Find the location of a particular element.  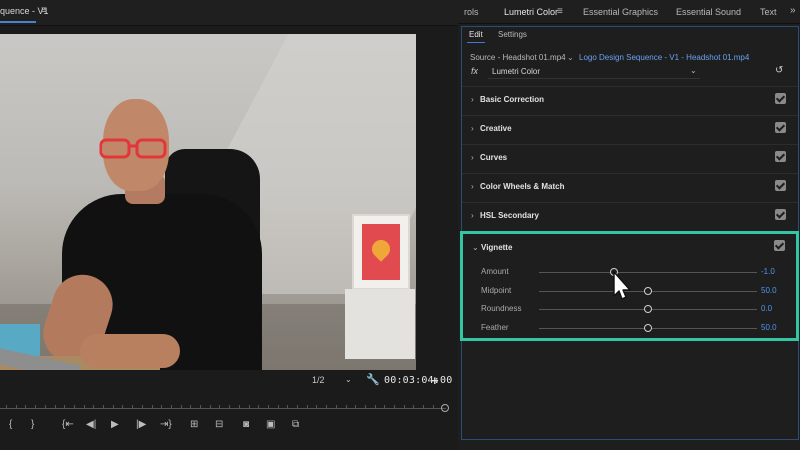

subtab-settings: Settings is located at coordinates (512, 34).